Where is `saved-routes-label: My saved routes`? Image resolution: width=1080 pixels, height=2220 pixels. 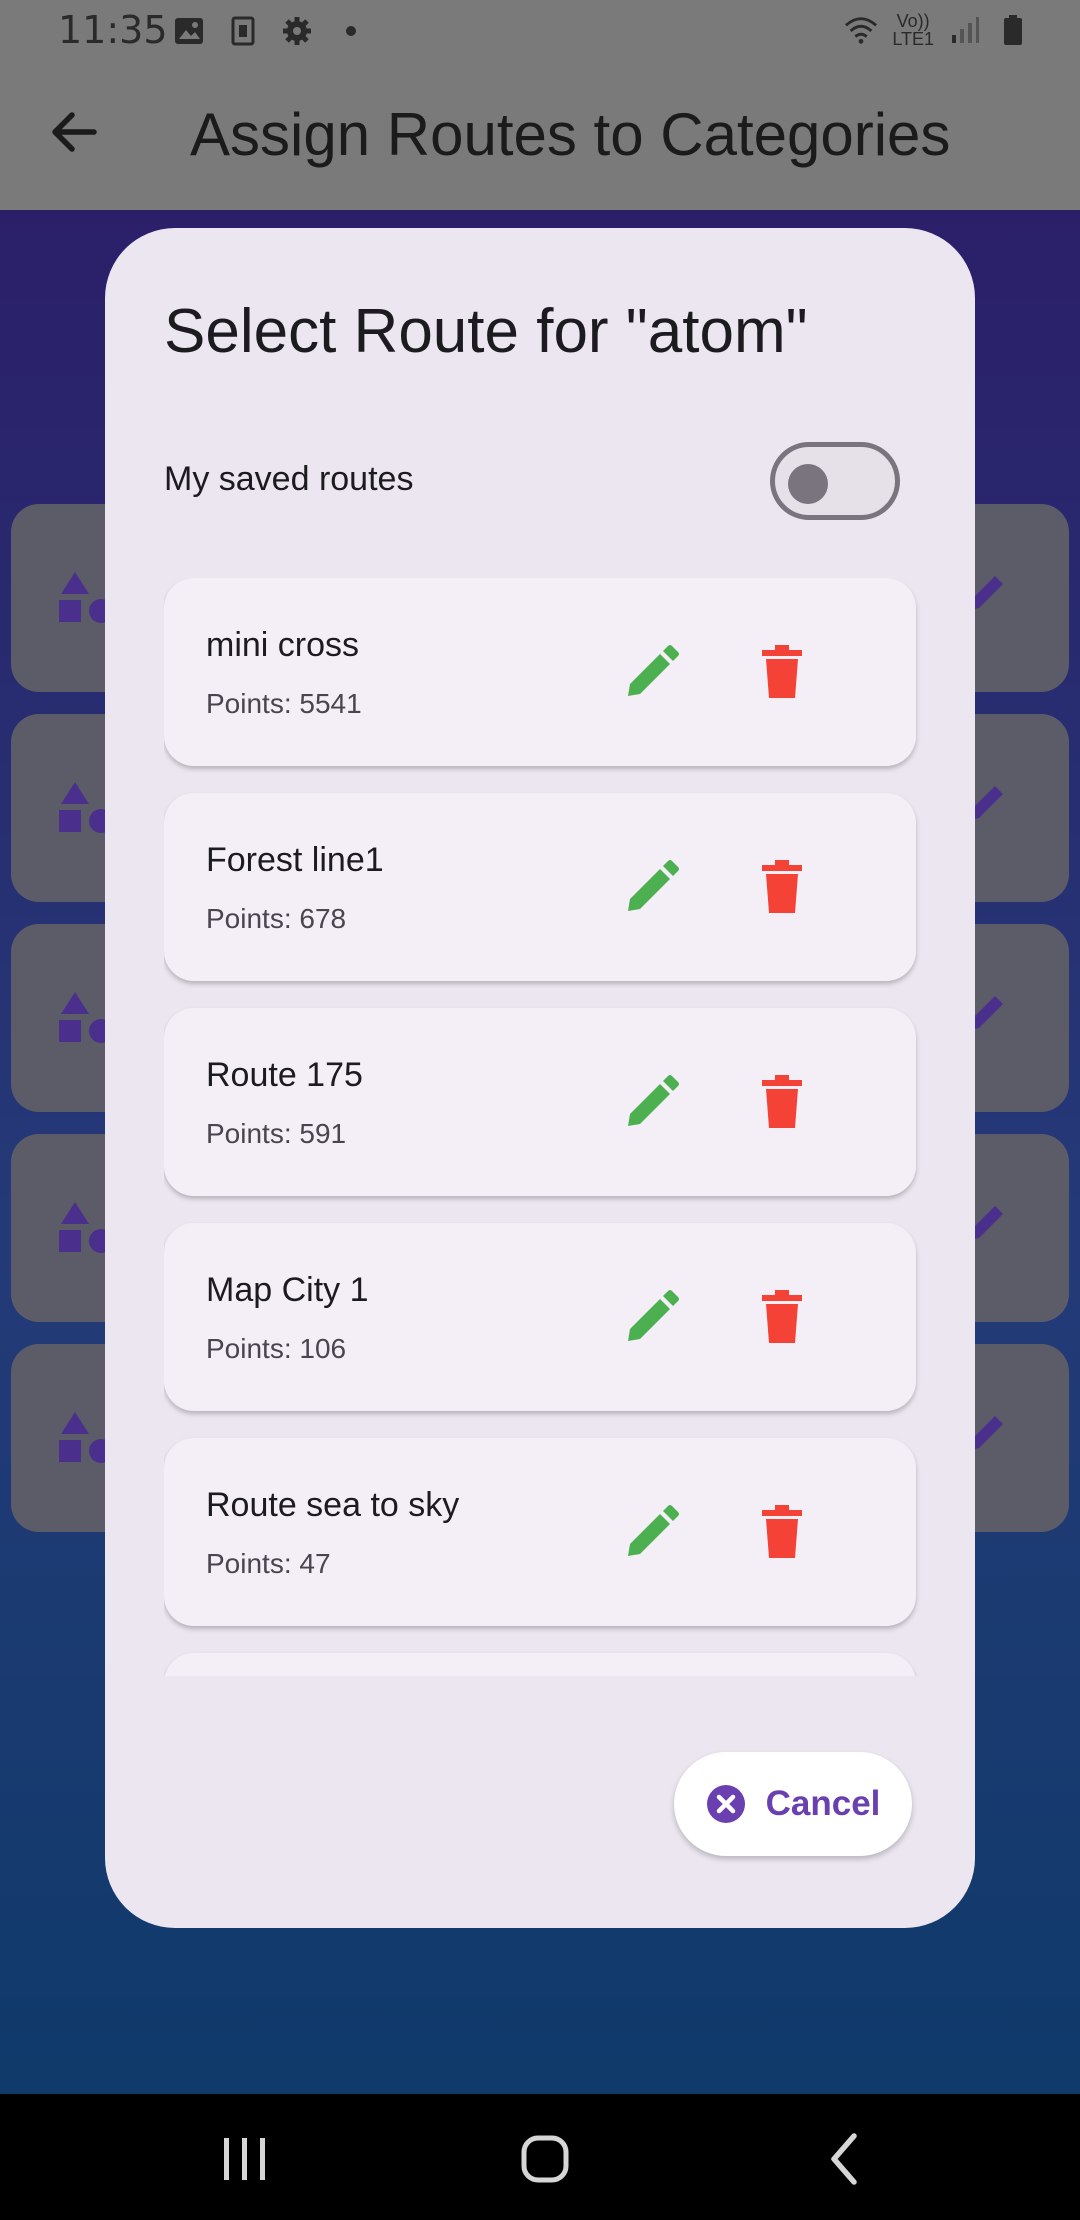
saved-routes-label: My saved routes is located at coordinates (289, 479).